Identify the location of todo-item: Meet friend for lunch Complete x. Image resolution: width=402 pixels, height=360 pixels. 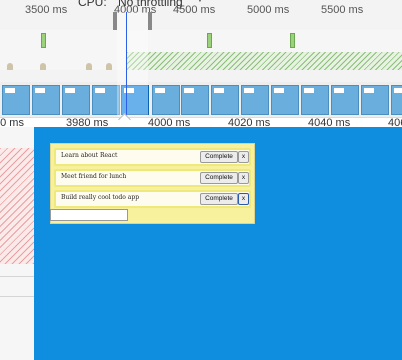
(152, 178).